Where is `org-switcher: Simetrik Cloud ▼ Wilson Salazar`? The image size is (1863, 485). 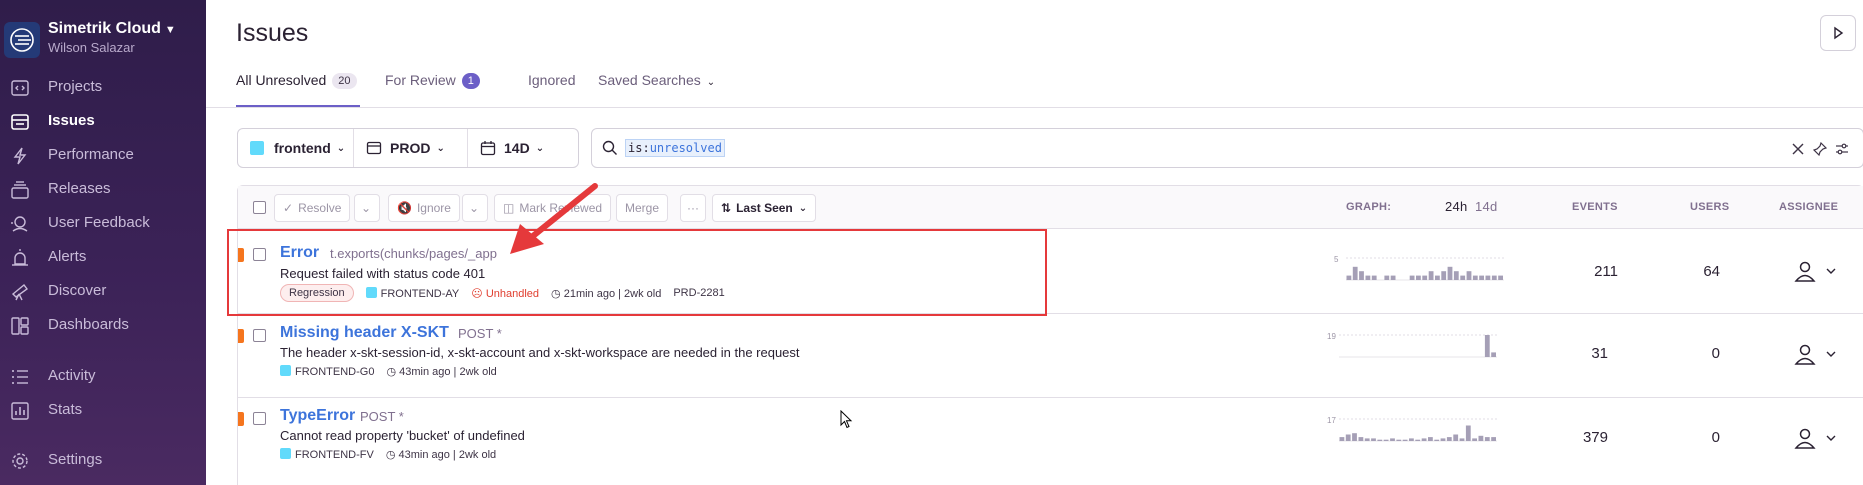
org-switcher: Simetrik Cloud ▼ Wilson Salazar is located at coordinates (103, 39).